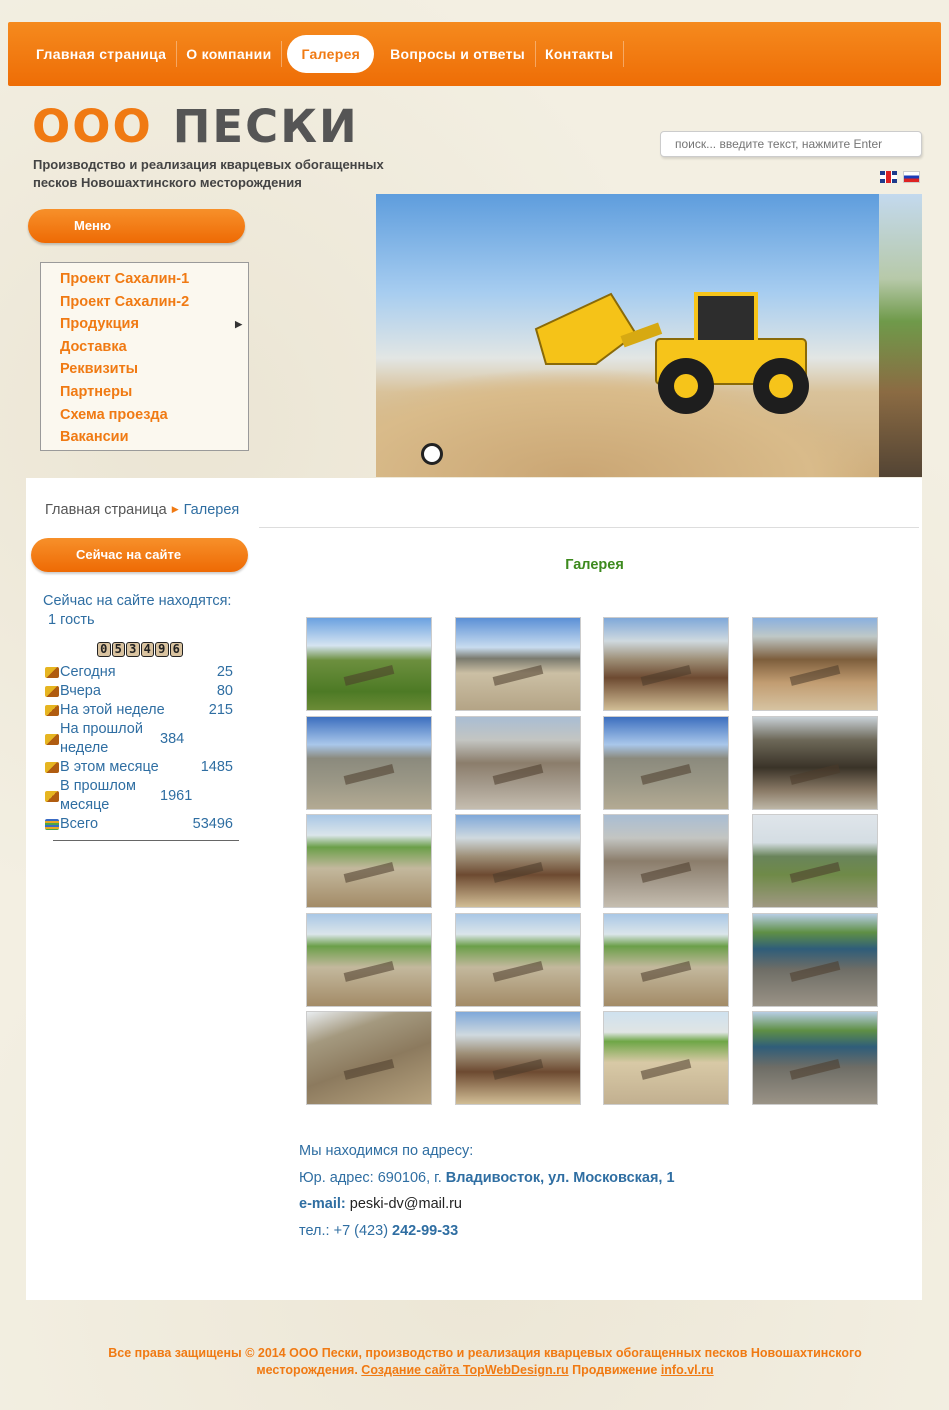 Image resolution: width=949 pixels, height=1410 pixels. Describe the element at coordinates (146, 840) in the screenshot. I see `stats-divider` at that location.